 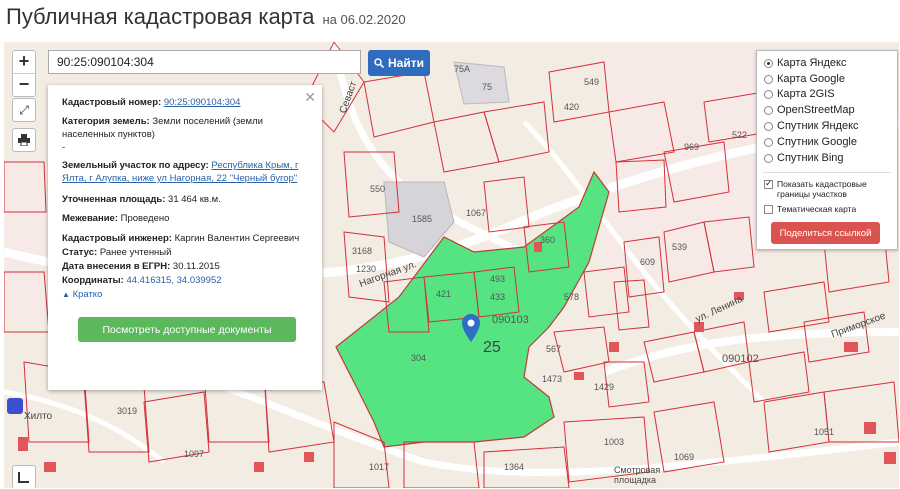 I want to click on basemap-option: Карта Яндекс, so click(x=805, y=63).